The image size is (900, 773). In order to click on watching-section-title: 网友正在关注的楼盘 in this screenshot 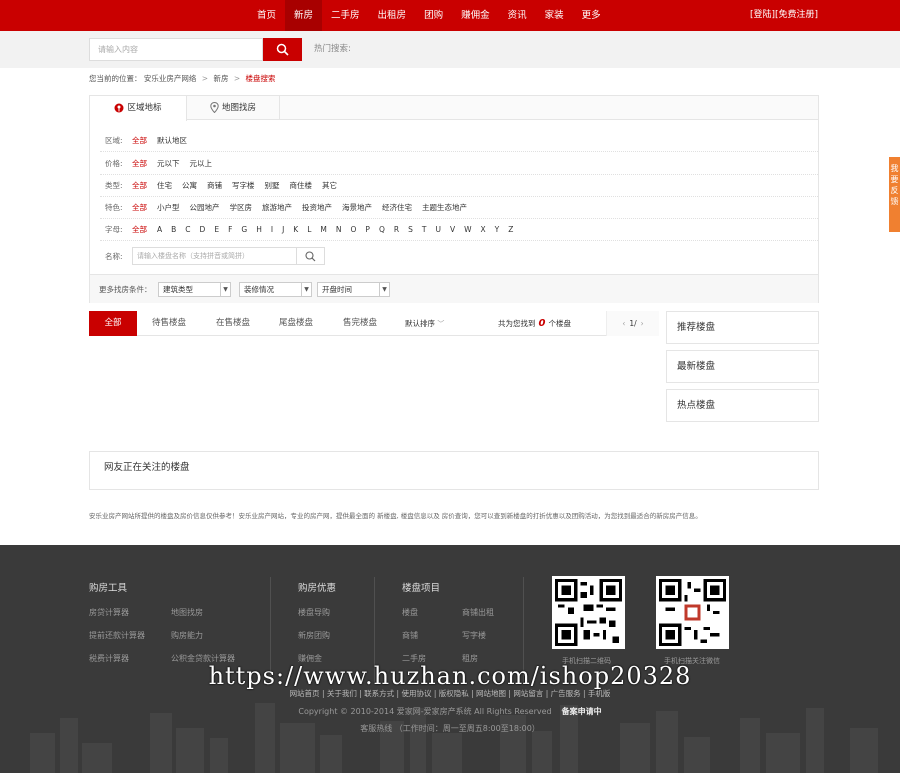, I will do `click(454, 470)`.